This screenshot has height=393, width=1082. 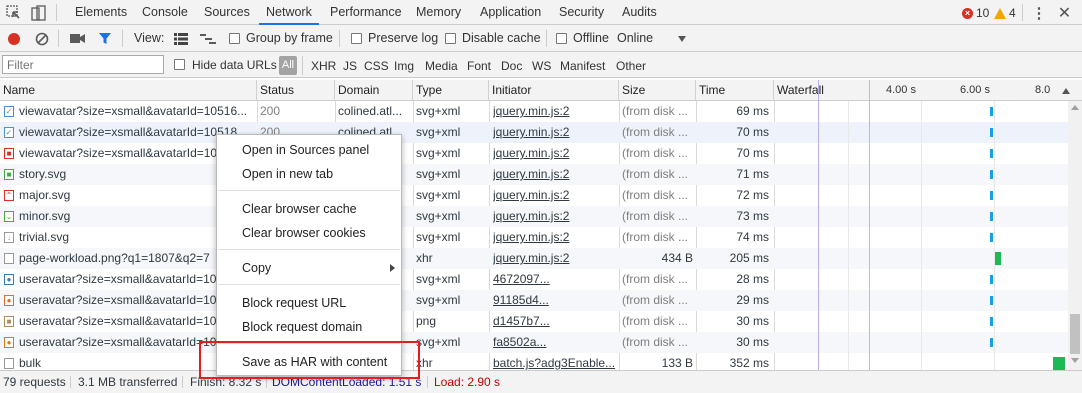 What do you see at coordinates (13, 38) in the screenshot?
I see `record-icon` at bounding box center [13, 38].